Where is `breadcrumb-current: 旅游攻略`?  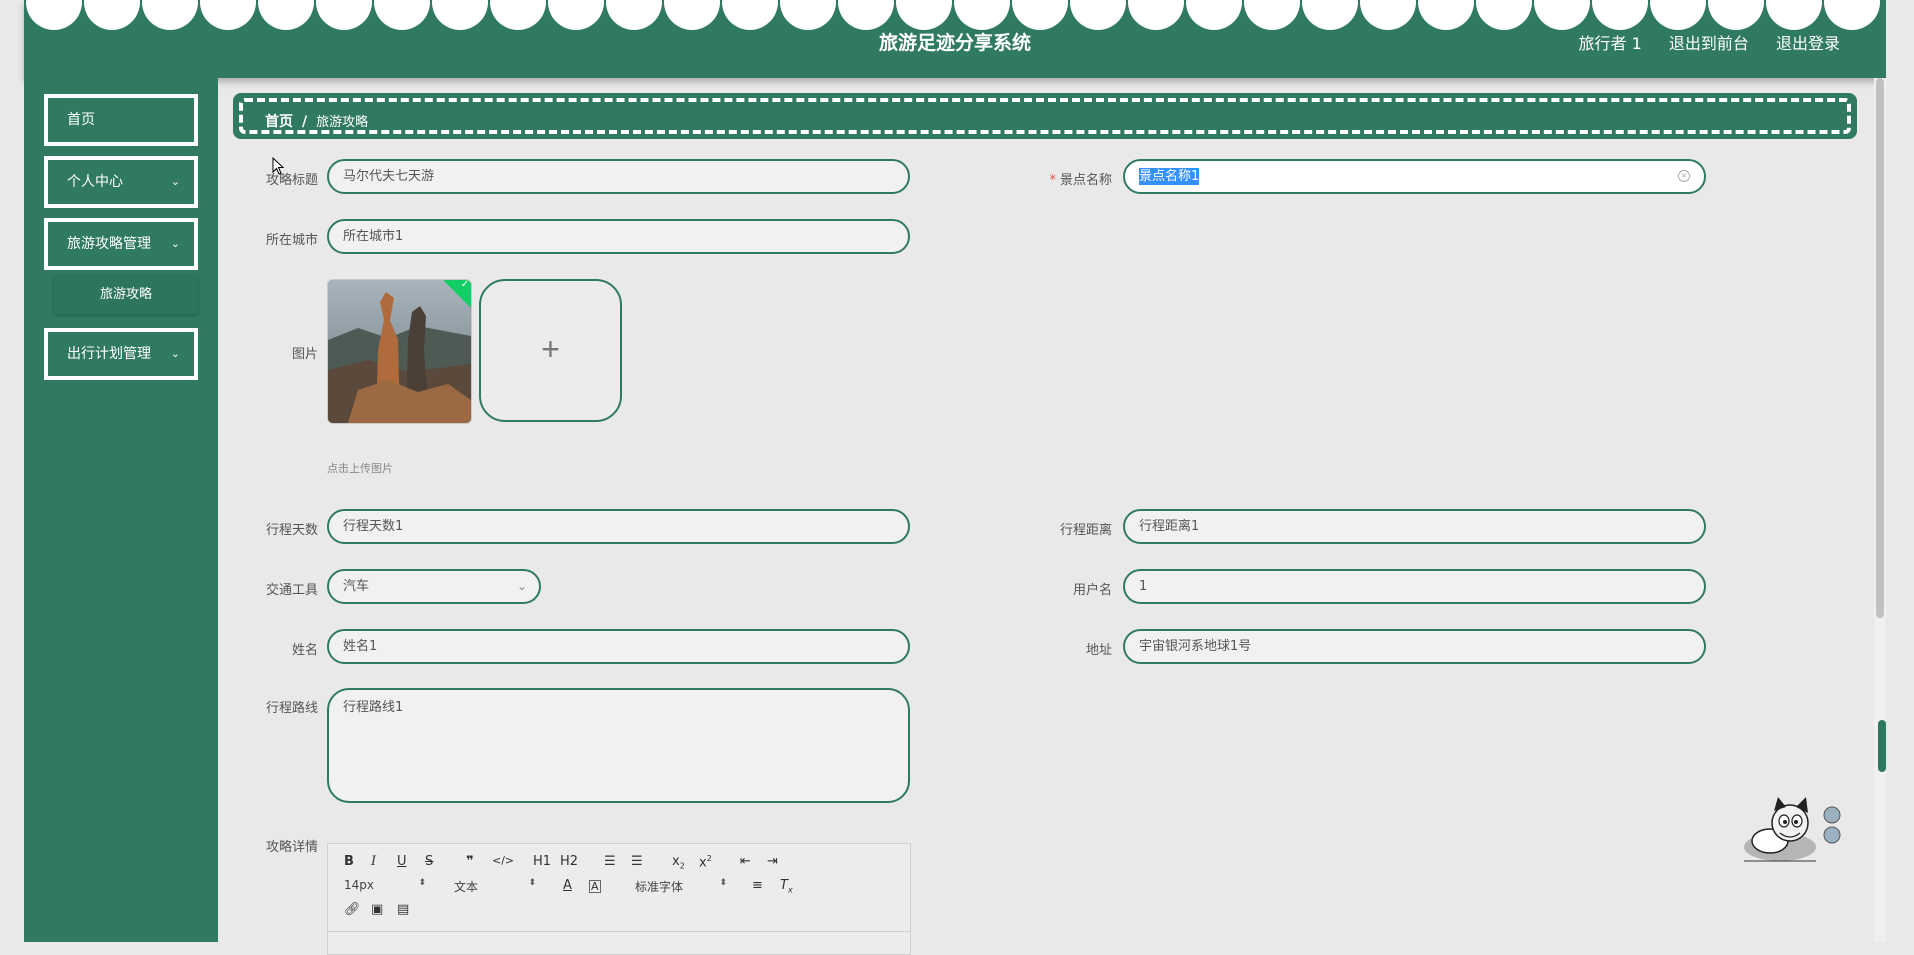 breadcrumb-current: 旅游攻略 is located at coordinates (342, 122).